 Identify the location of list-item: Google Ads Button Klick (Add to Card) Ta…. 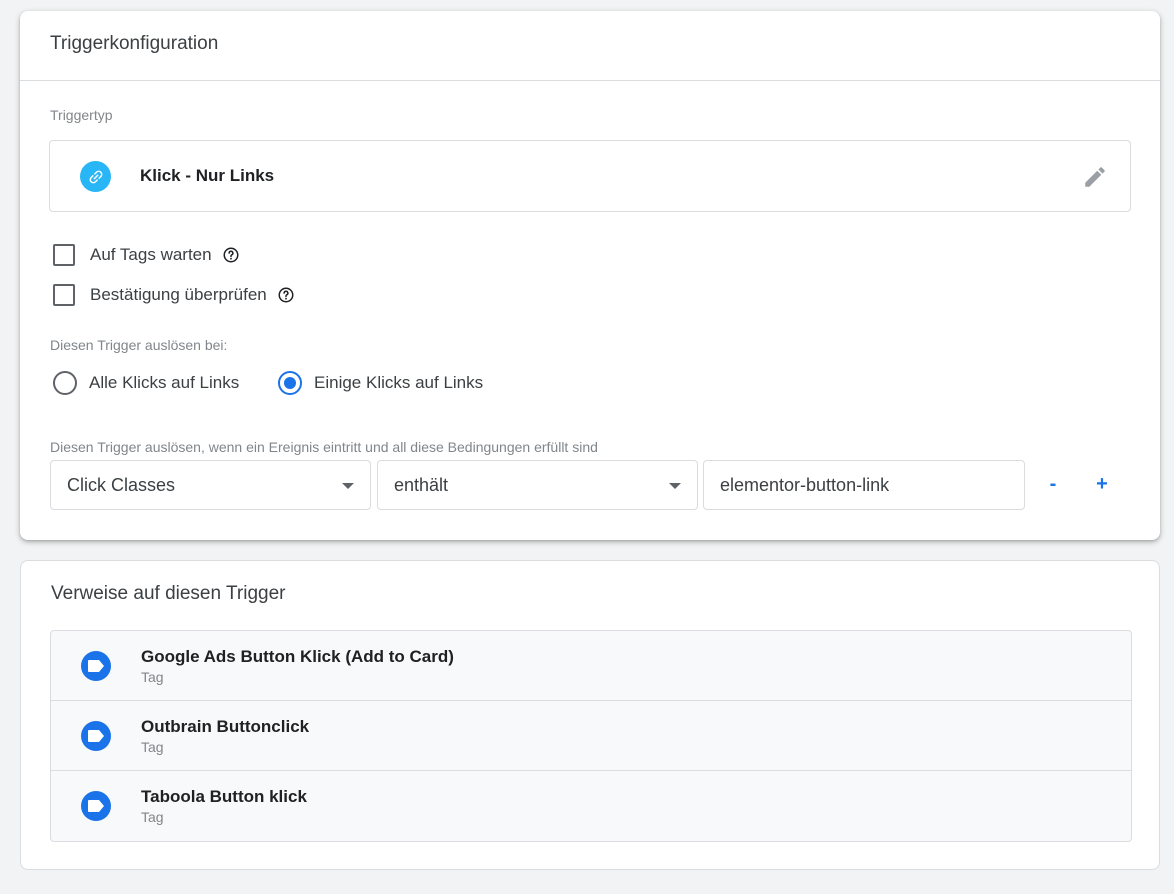
(591, 666).